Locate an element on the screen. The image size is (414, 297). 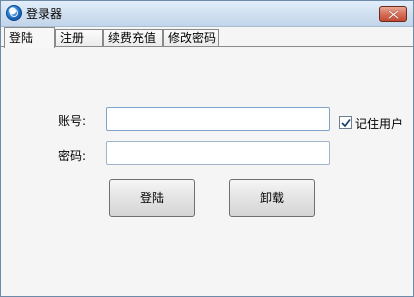
close-button is located at coordinates (393, 14).